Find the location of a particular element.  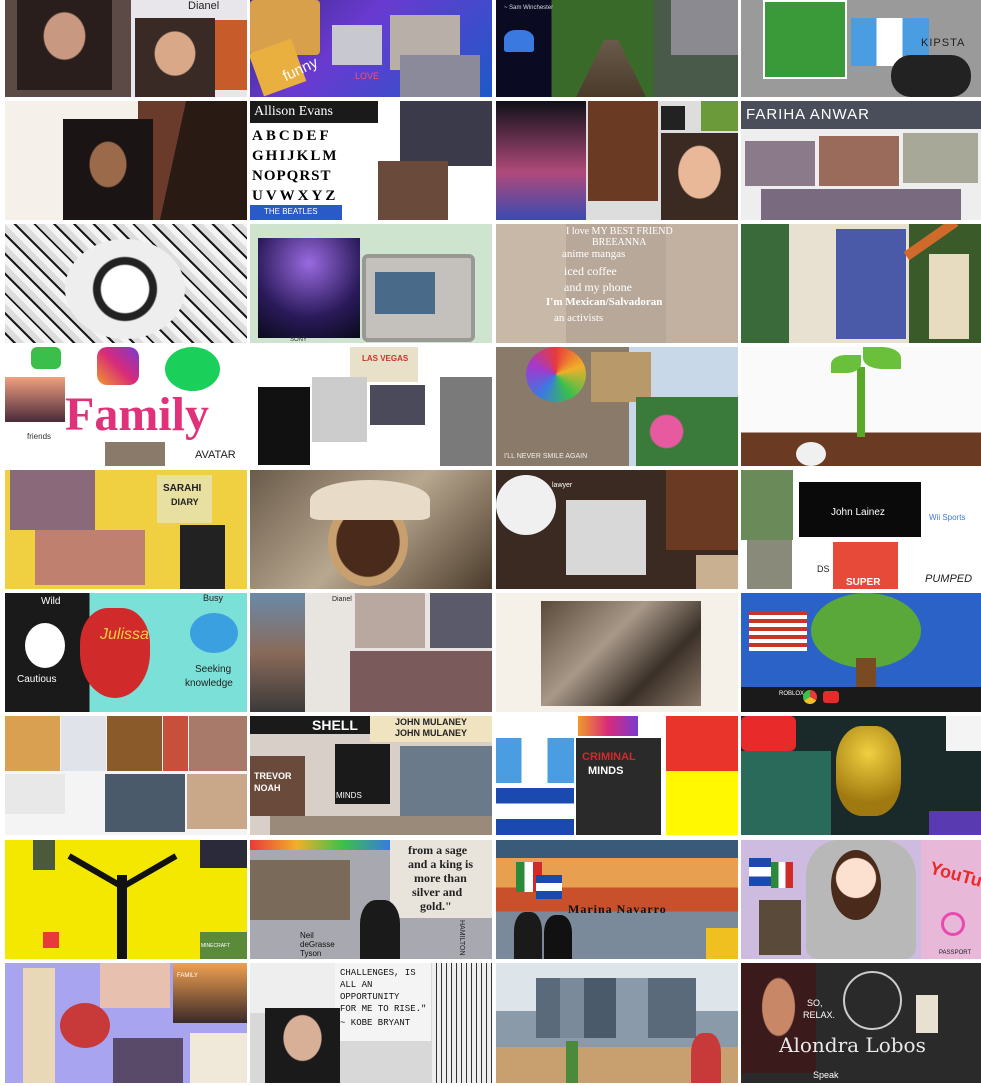

manga-panel is located at coordinates (296, 988).